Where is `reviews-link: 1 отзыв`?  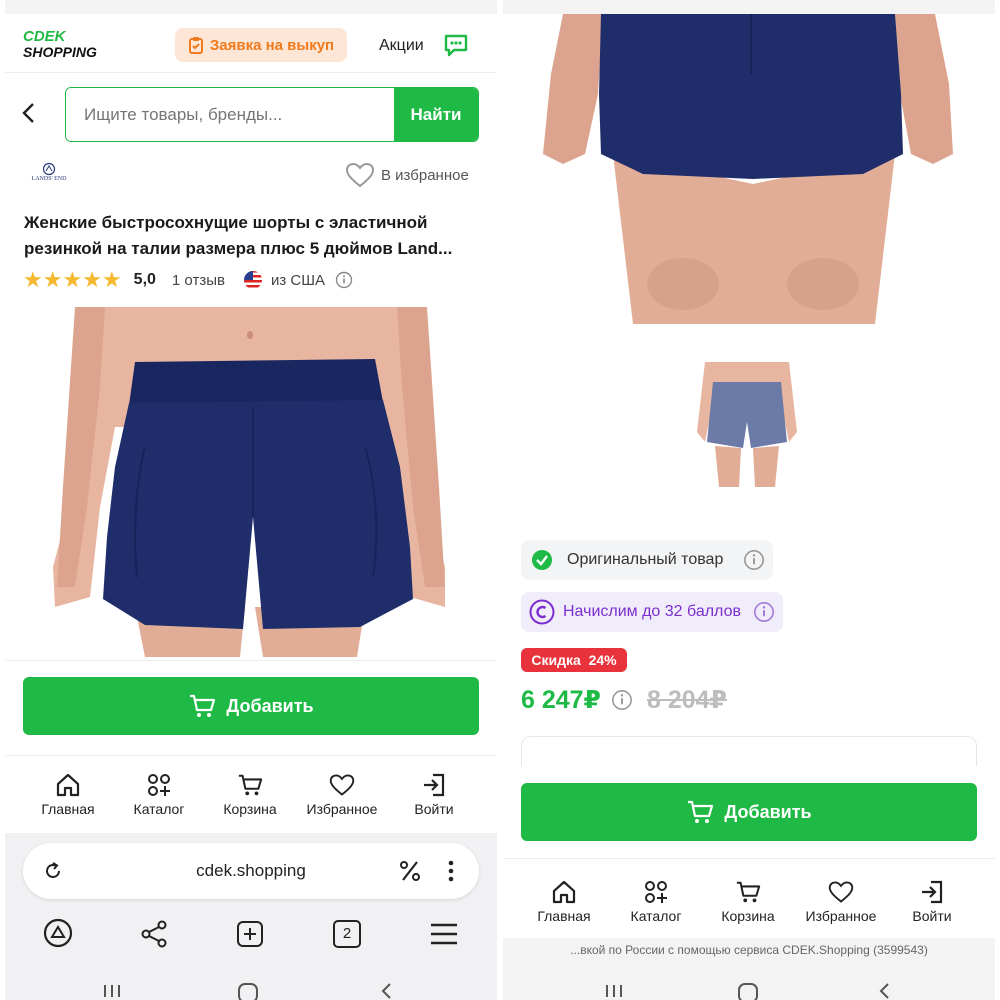
reviews-link: 1 отзыв is located at coordinates (198, 280).